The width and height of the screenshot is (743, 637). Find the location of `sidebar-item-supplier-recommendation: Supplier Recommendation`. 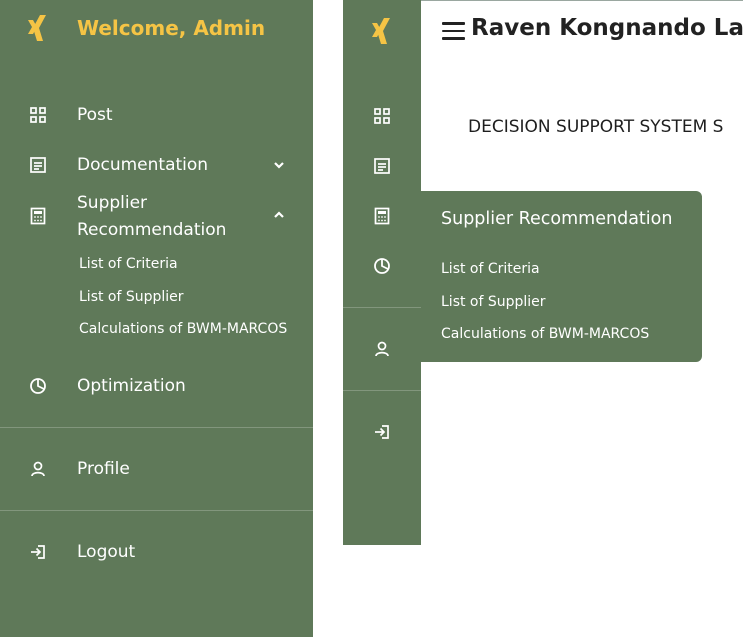

sidebar-item-supplier-recommendation: Supplier Recommendation is located at coordinates (156, 217).